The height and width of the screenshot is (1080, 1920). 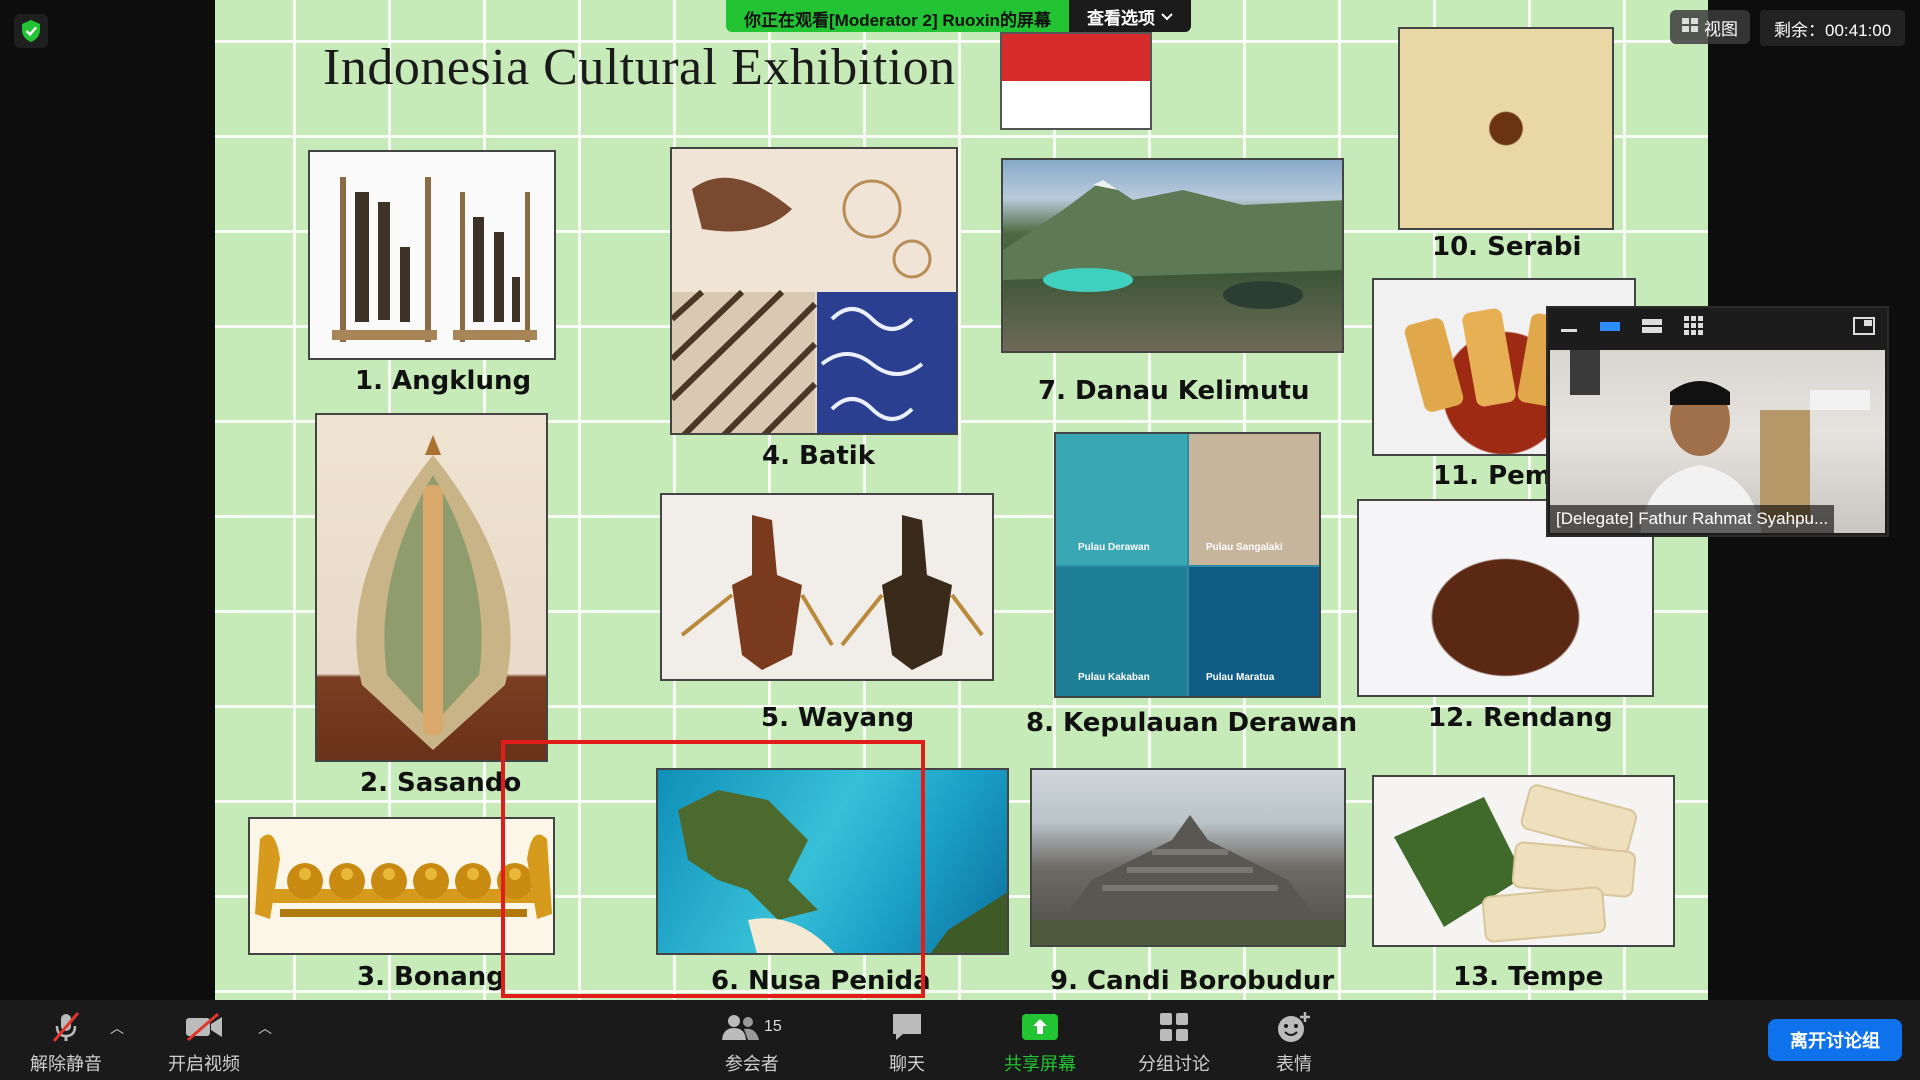 I want to click on chat-label: 聊天, so click(x=907, y=1064).